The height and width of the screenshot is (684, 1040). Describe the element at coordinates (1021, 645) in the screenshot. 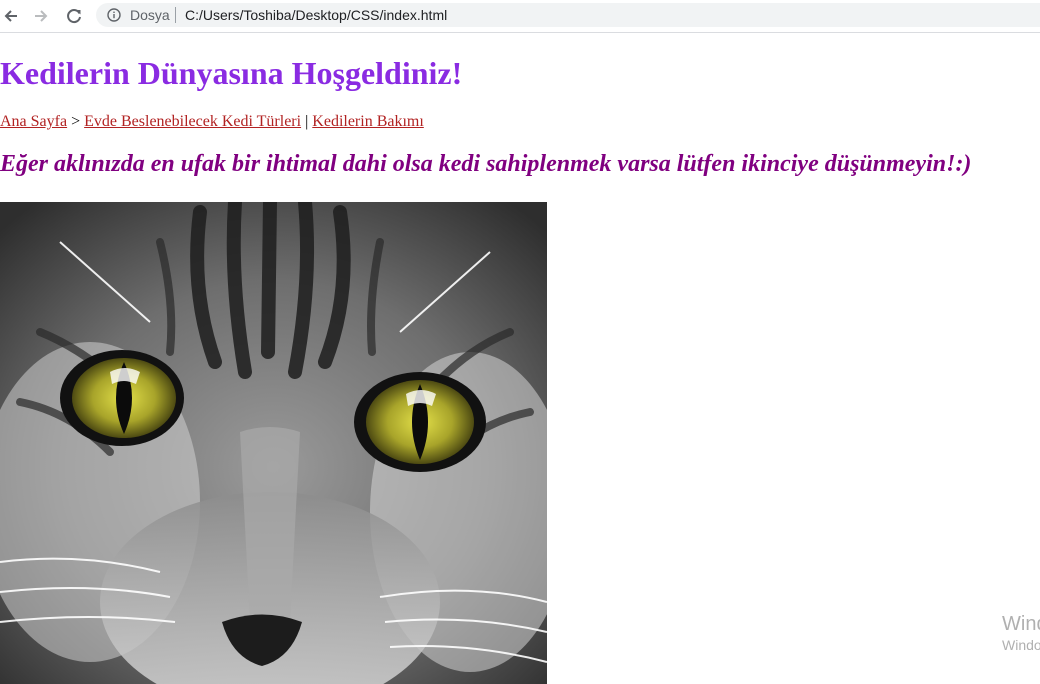

I see `watermark-line-2: Windo` at that location.